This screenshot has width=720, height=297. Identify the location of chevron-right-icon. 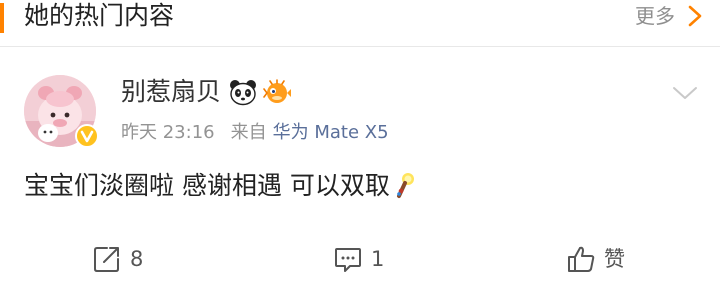
(695, 16).